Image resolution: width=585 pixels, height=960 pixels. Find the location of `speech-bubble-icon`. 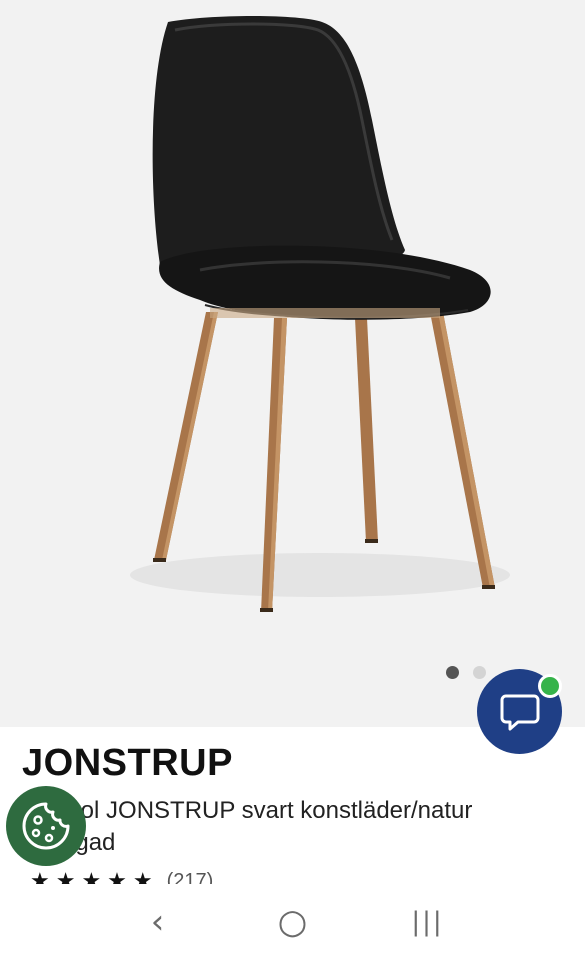

speech-bubble-icon is located at coordinates (519, 712).